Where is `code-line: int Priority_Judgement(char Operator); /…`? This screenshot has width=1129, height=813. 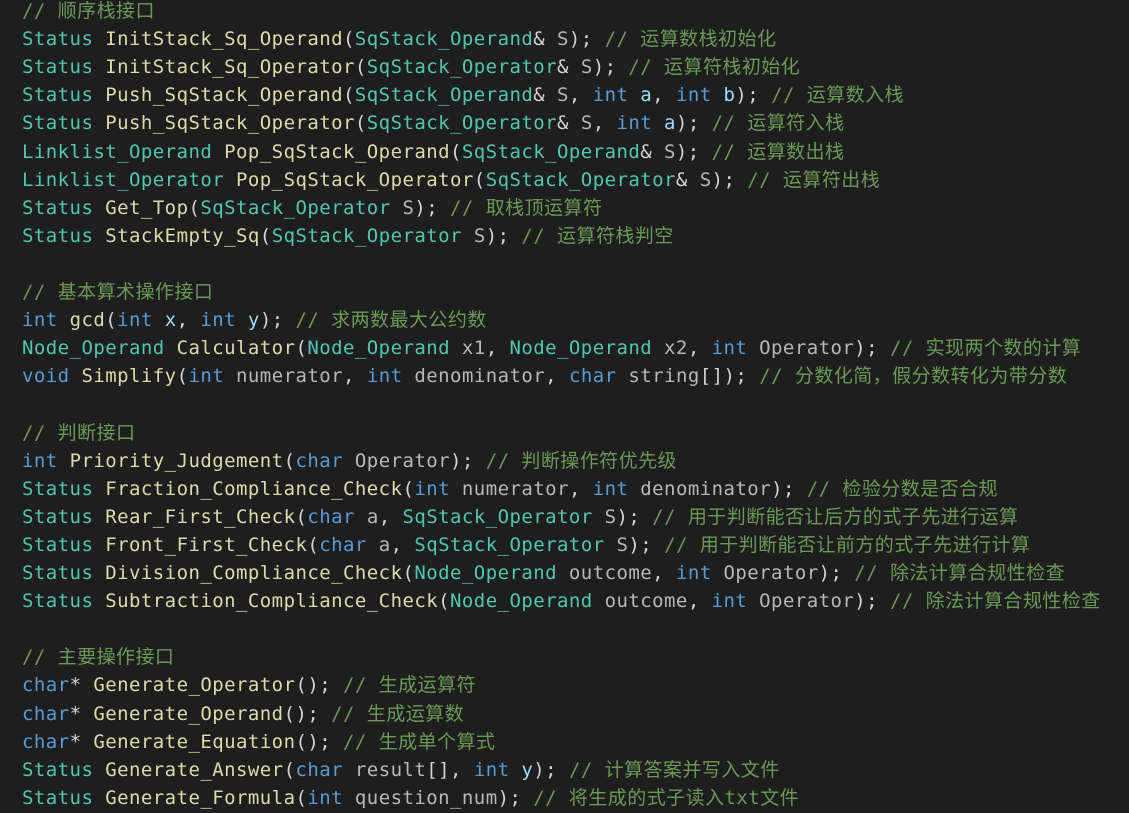 code-line: int Priority_Judgement(char Operator); /… is located at coordinates (349, 461).